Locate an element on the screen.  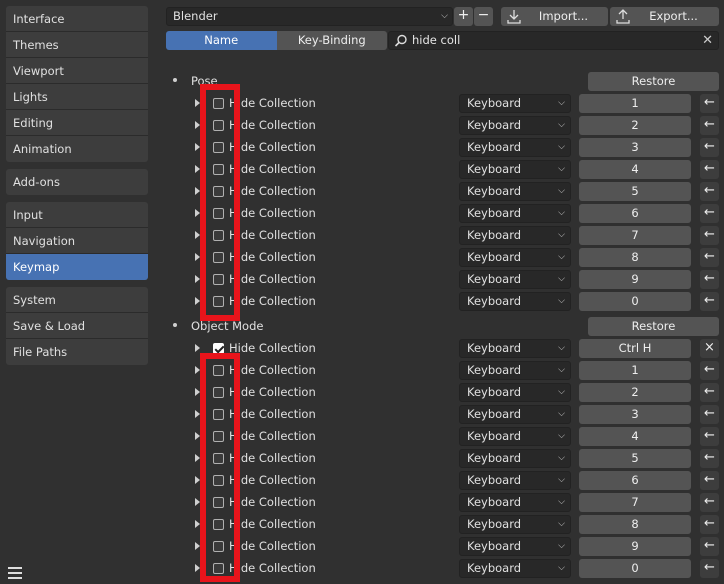
add-preset-button: + is located at coordinates (463, 16).